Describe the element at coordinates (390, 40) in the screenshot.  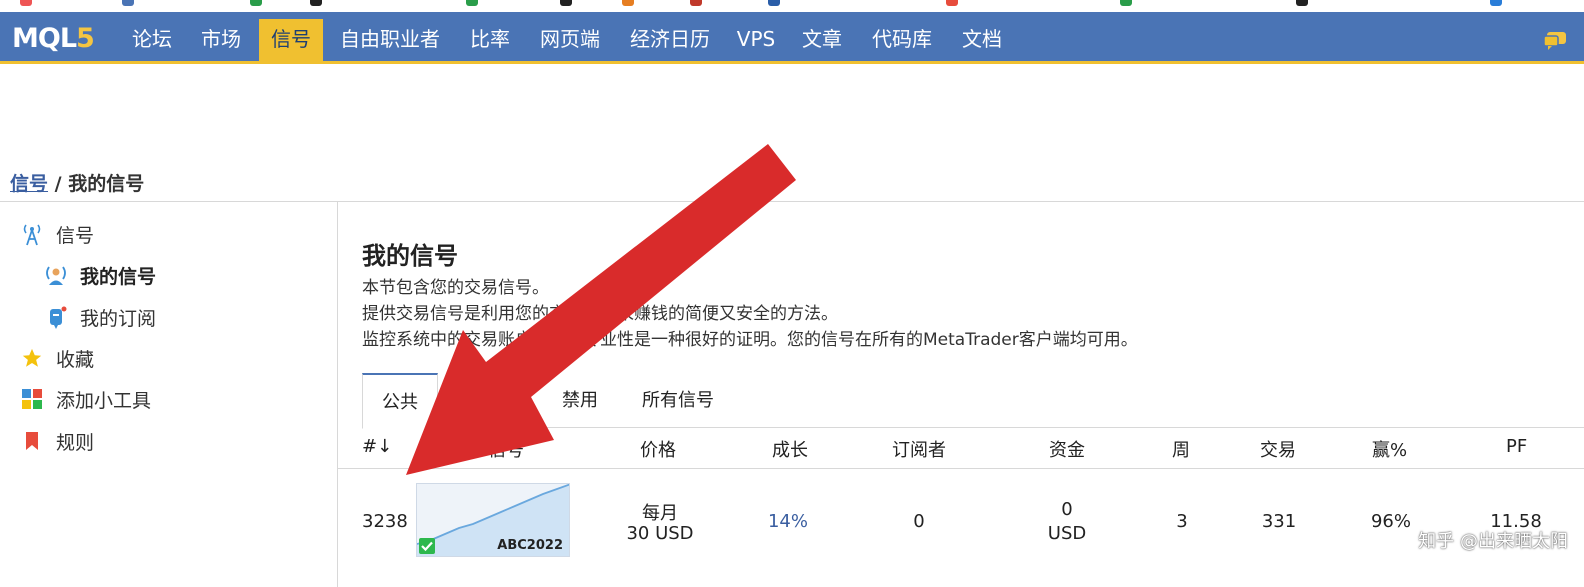
I see `nav-freelance: 自由职业者` at that location.